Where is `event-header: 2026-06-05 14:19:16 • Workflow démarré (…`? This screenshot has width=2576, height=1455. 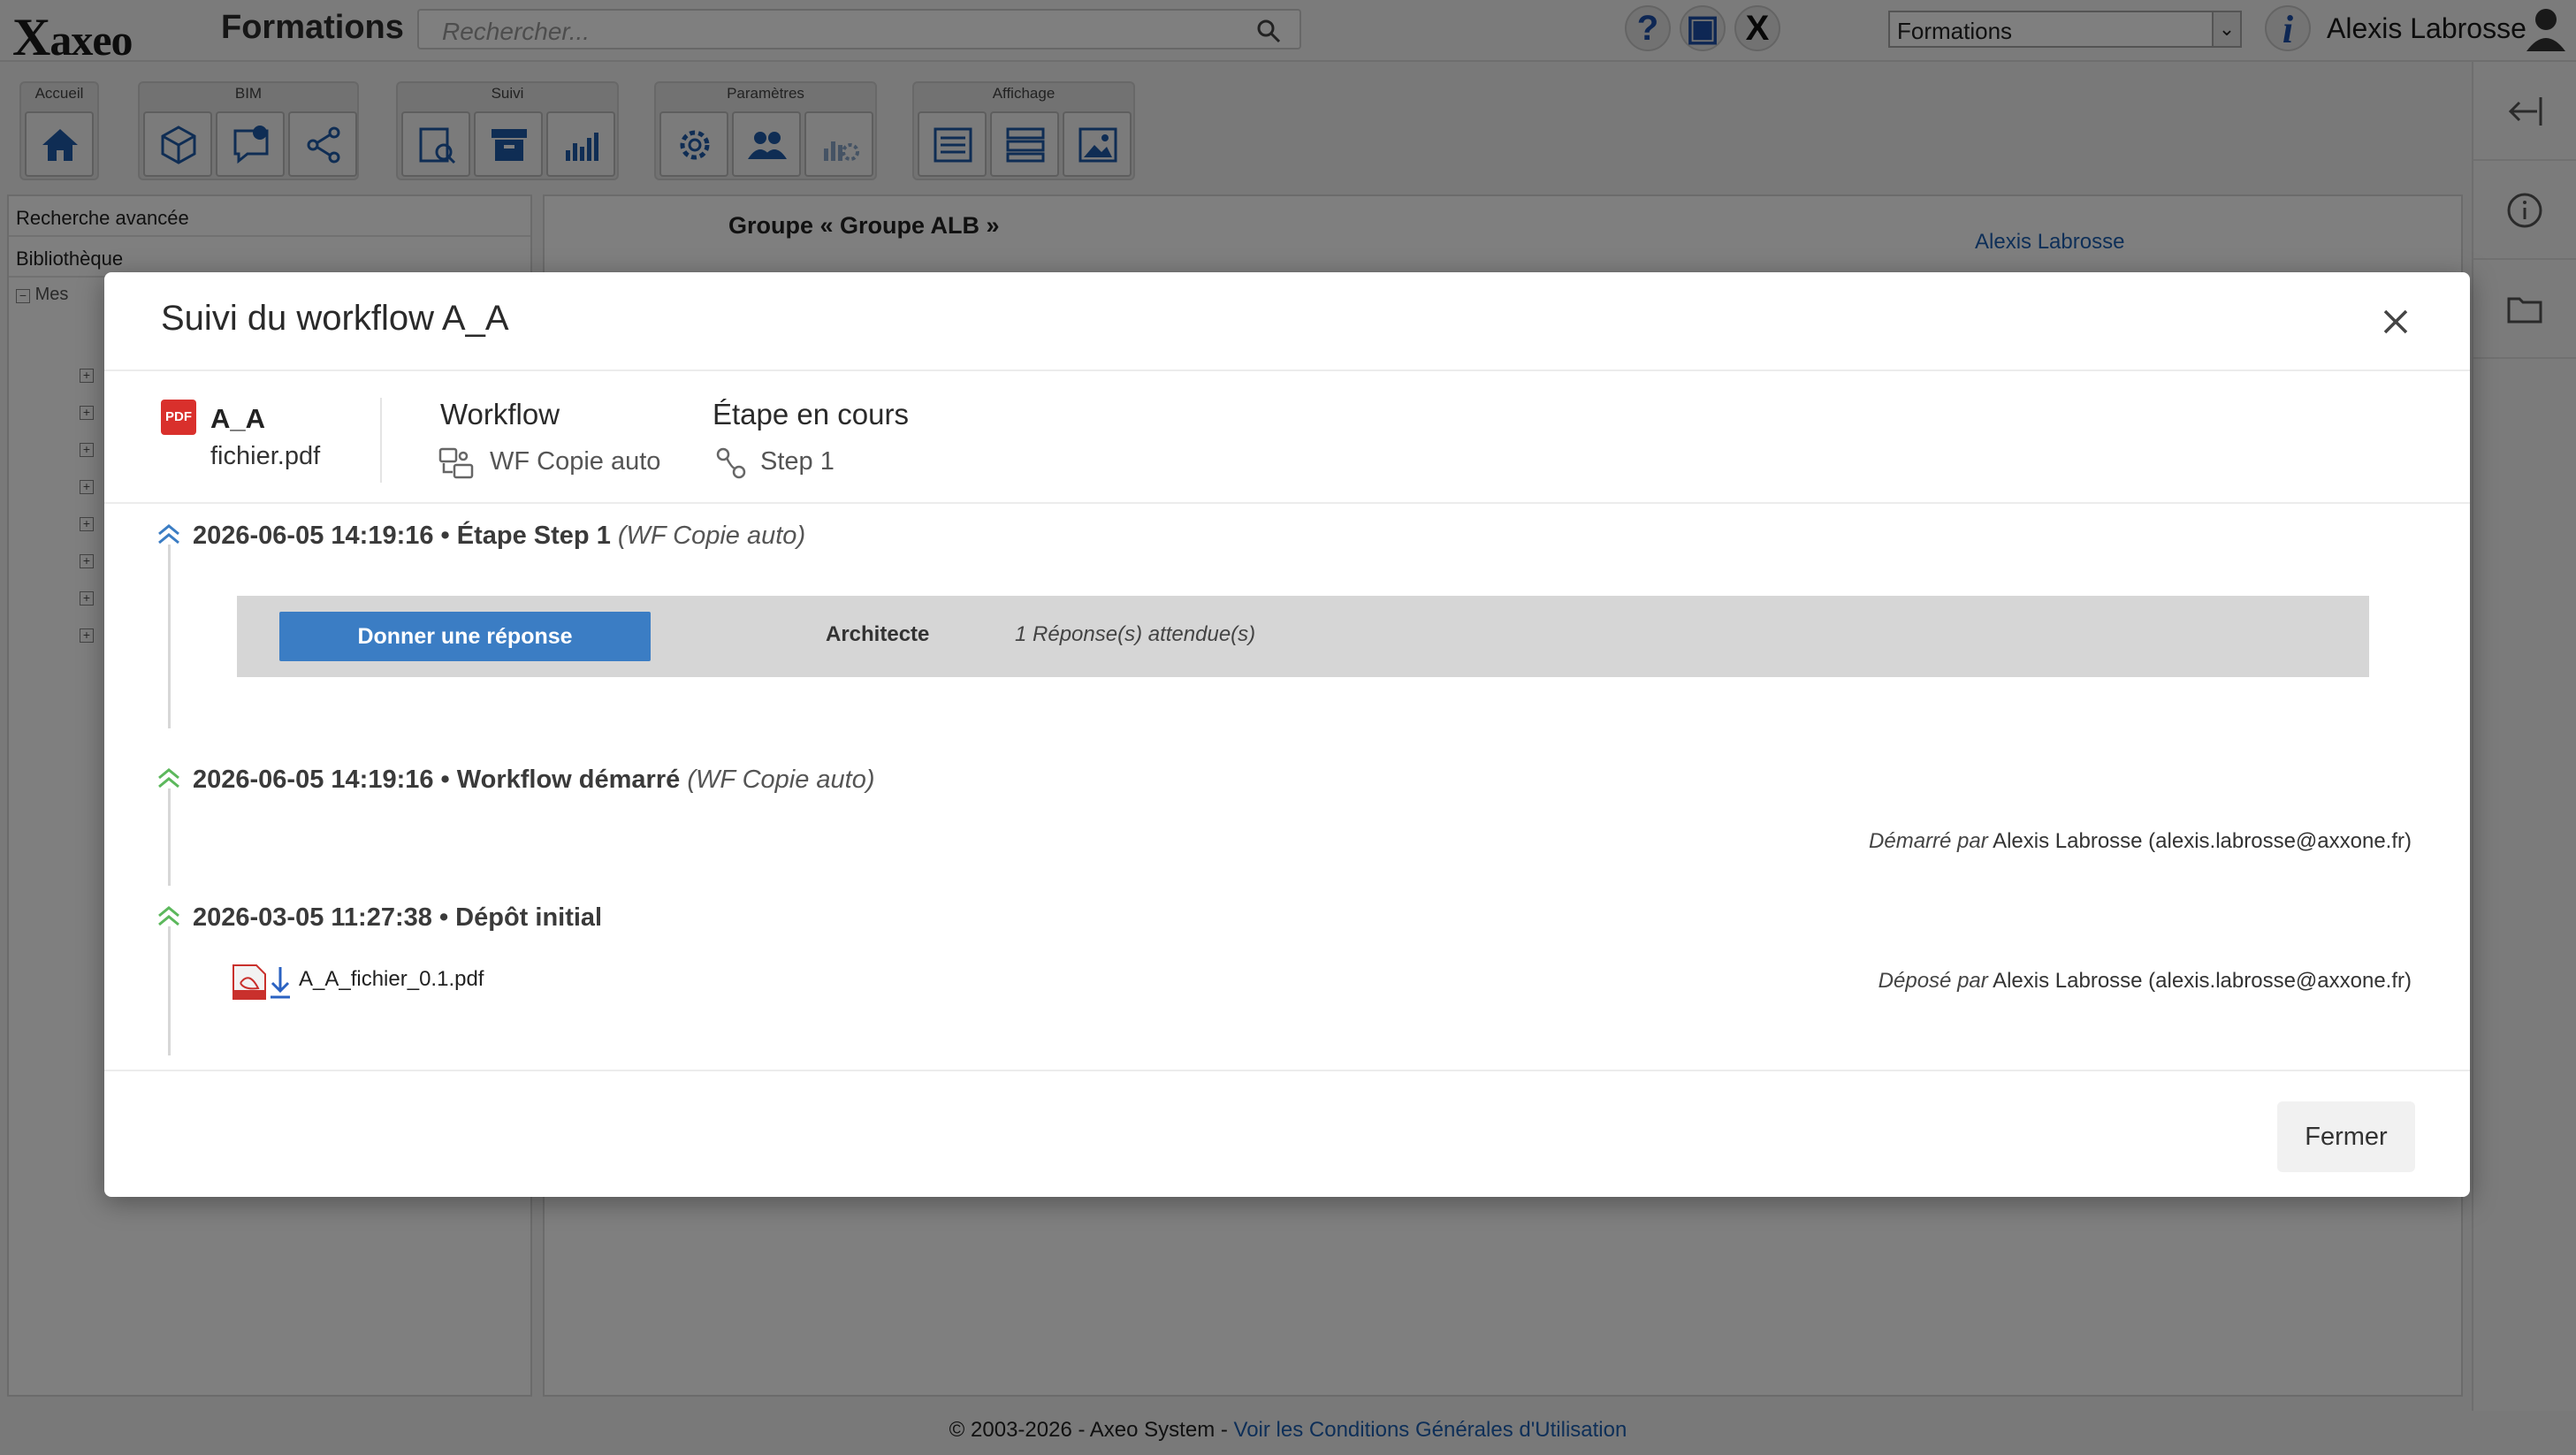
event-header: 2026-06-05 14:19:16 • Workflow démarré (… is located at coordinates (534, 780).